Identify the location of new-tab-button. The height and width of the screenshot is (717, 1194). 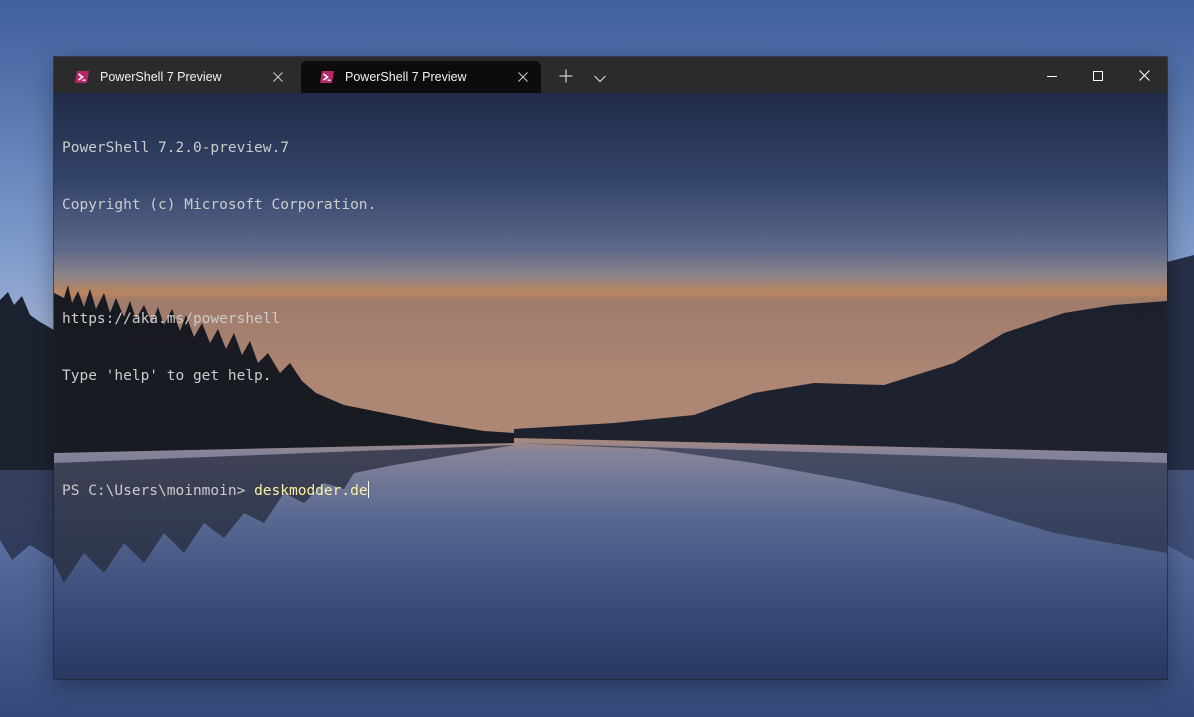
(566, 77).